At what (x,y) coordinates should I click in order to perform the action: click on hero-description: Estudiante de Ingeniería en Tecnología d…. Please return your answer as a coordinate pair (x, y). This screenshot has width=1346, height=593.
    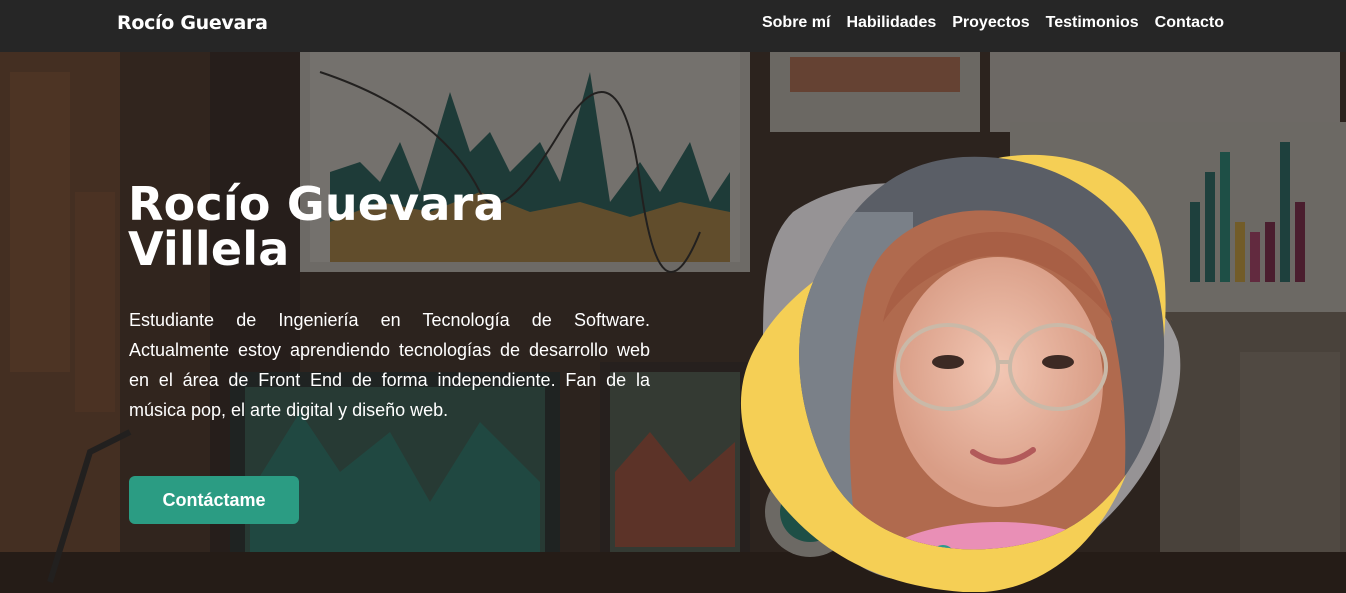
    Looking at the image, I should click on (389, 365).